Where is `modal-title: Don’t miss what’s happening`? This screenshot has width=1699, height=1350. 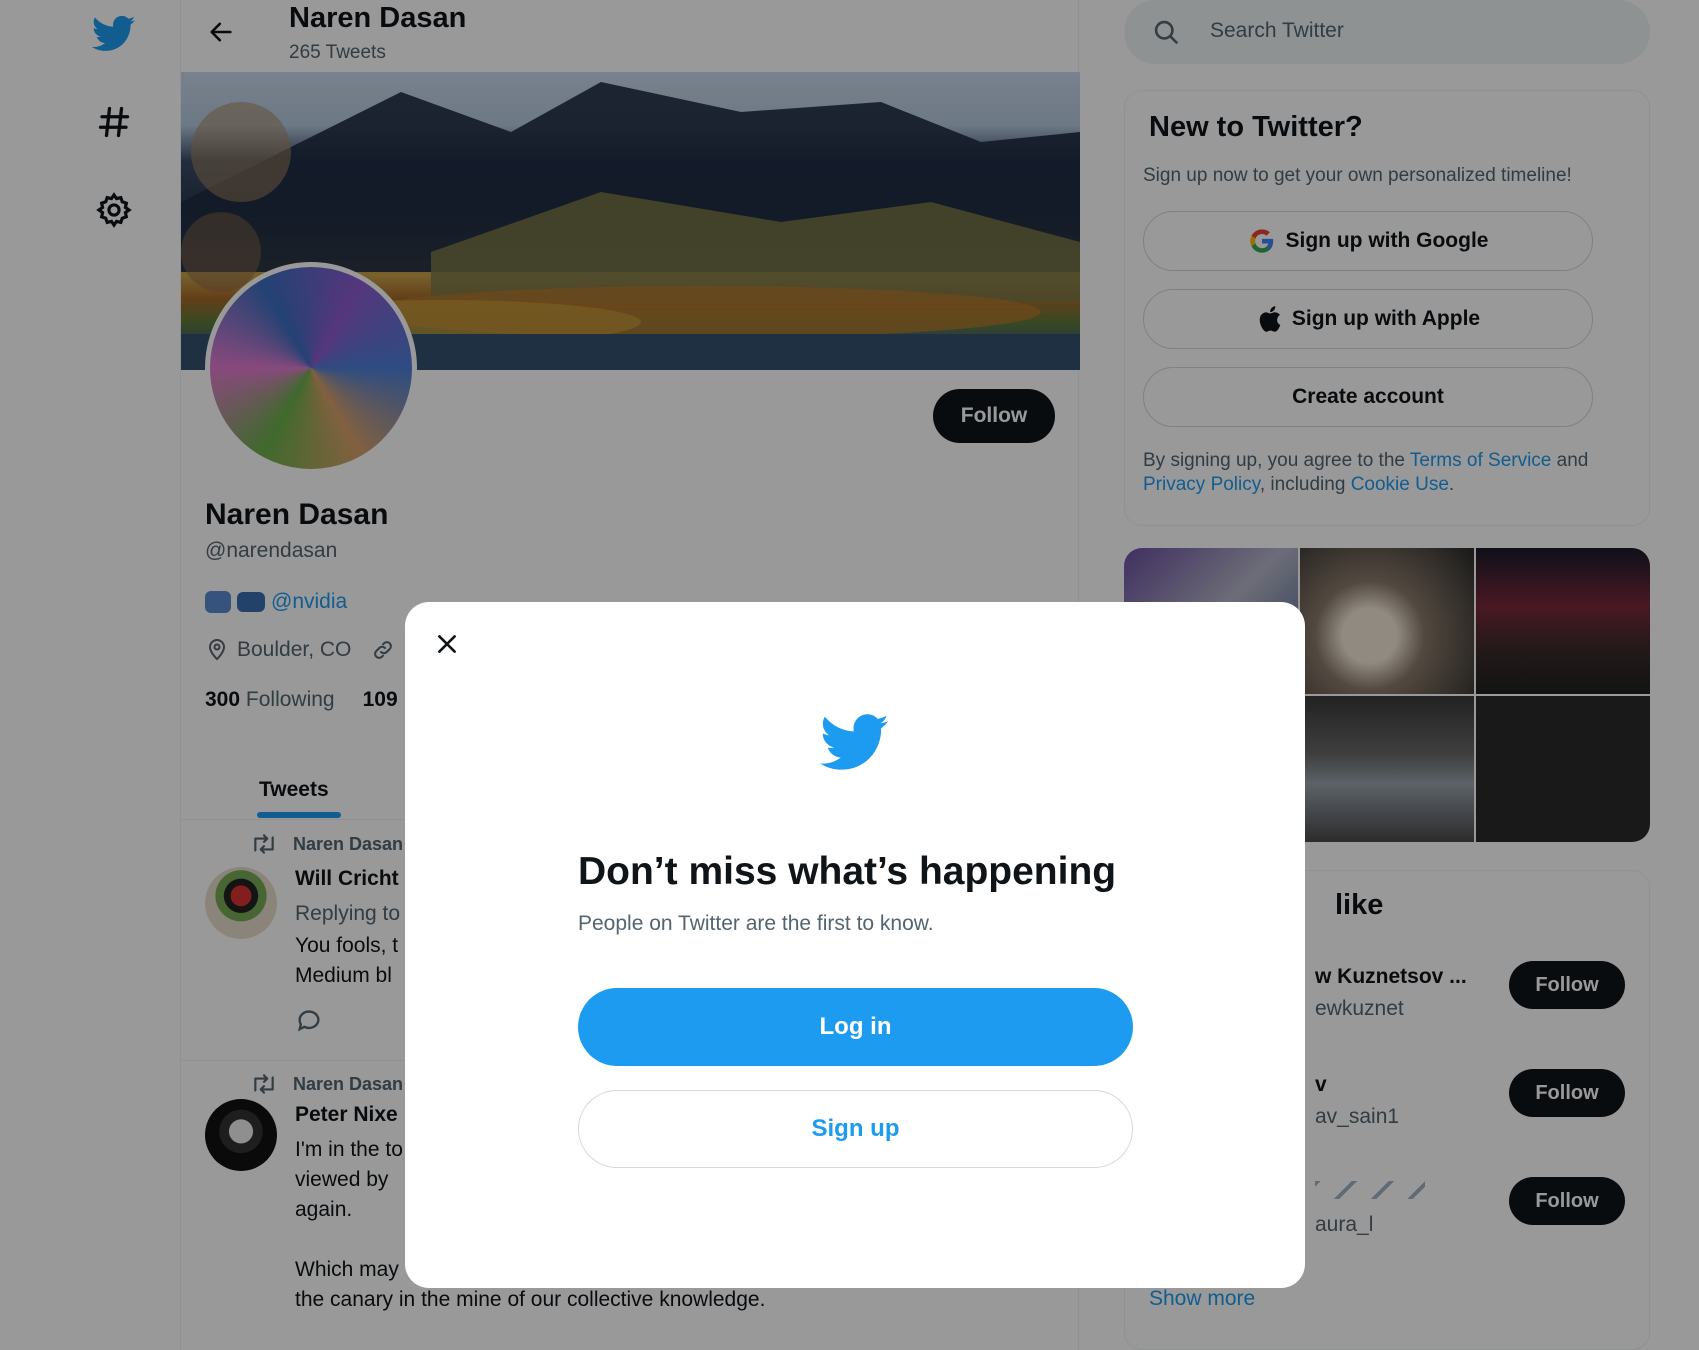
modal-title: Don’t miss what’s happening is located at coordinates (847, 871).